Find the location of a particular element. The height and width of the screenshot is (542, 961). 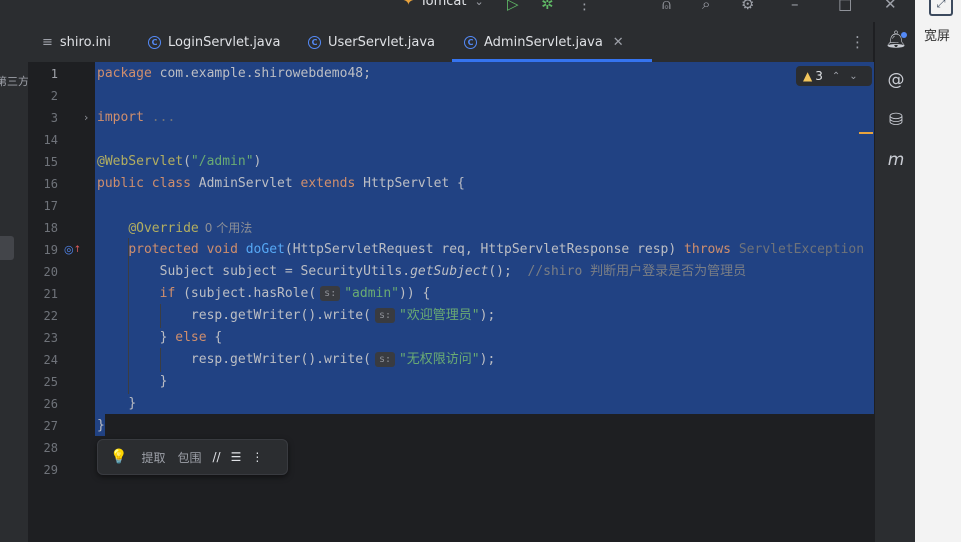

line-number: 29 is located at coordinates (50, 470).